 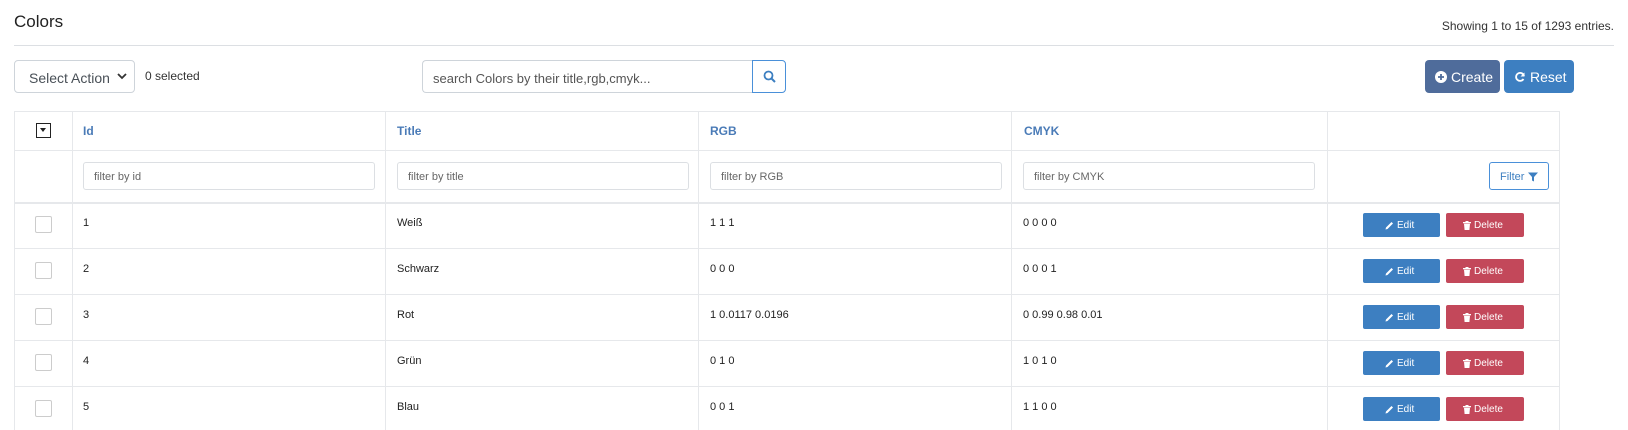 I want to click on reset-label: Reset, so click(x=1548, y=77).